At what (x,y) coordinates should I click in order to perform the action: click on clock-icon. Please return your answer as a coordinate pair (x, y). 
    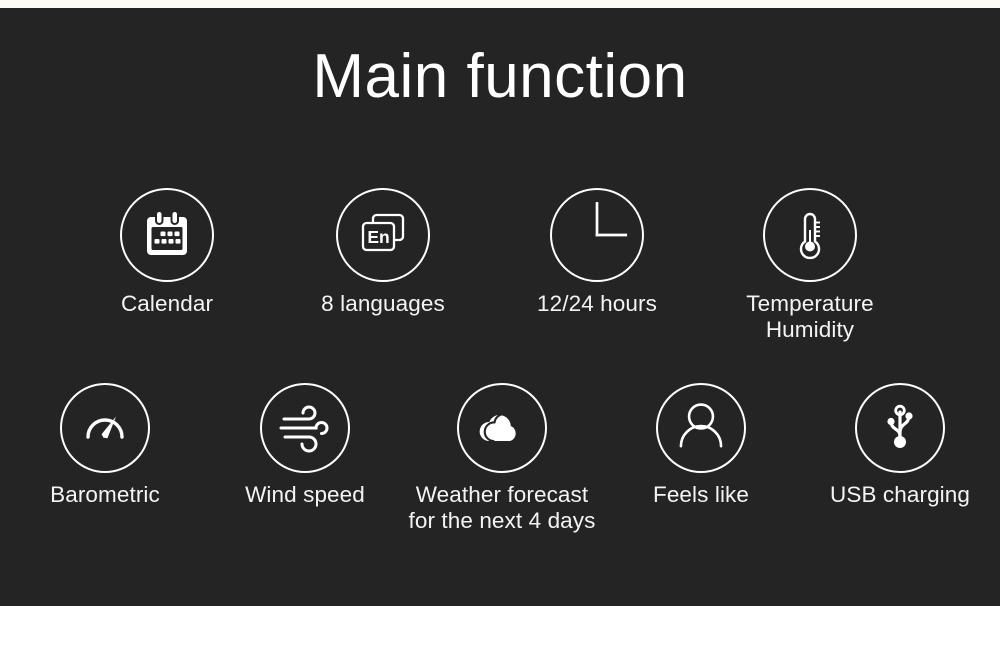
    Looking at the image, I should click on (597, 235).